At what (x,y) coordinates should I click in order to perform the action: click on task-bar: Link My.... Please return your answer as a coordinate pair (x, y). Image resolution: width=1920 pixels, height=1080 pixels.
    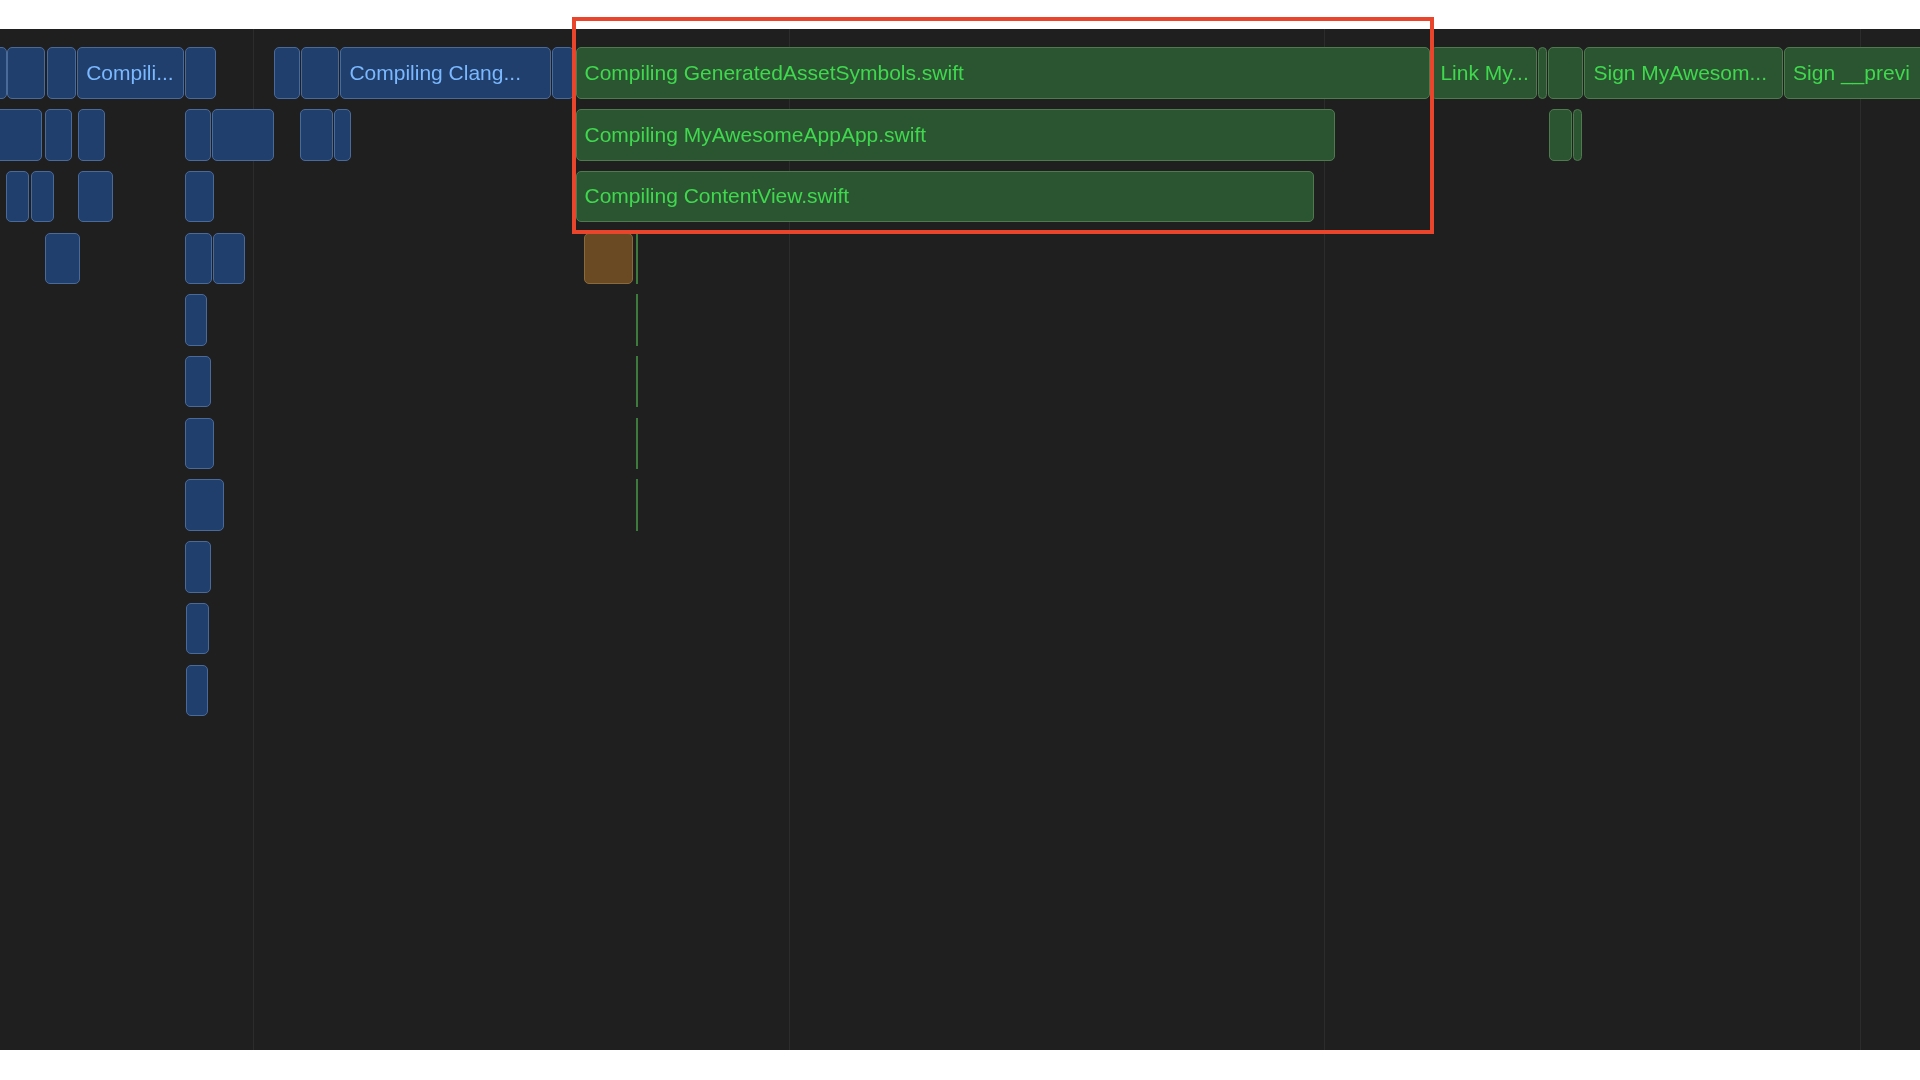
    Looking at the image, I should click on (1484, 73).